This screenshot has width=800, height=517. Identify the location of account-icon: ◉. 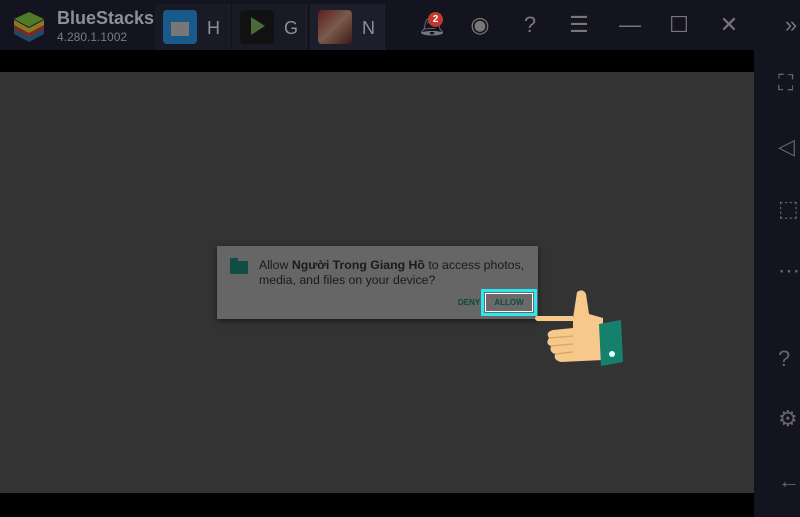
(480, 25).